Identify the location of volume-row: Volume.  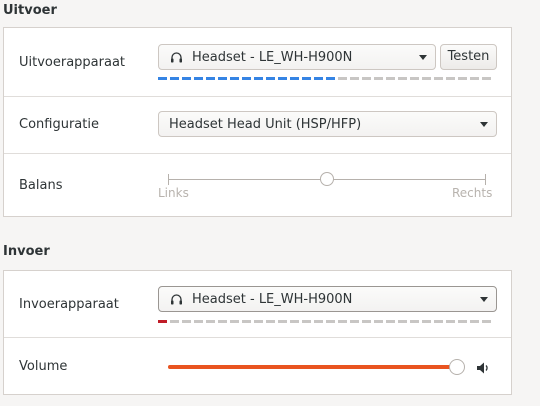
(257, 366).